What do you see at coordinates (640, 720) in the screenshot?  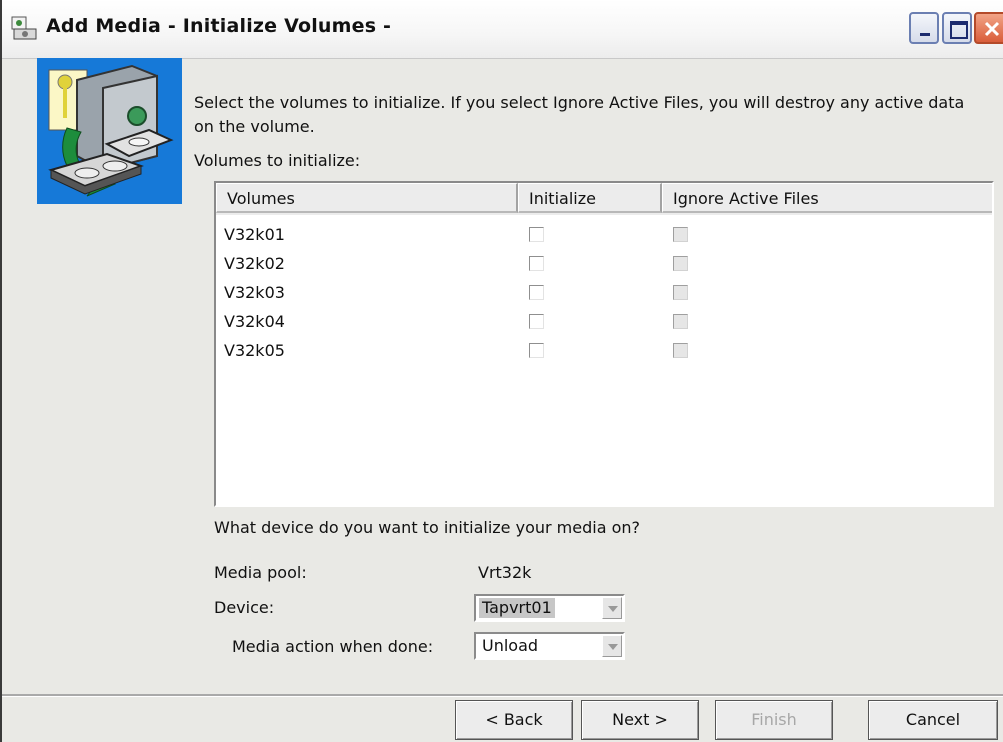 I see `next-button: Next >` at bounding box center [640, 720].